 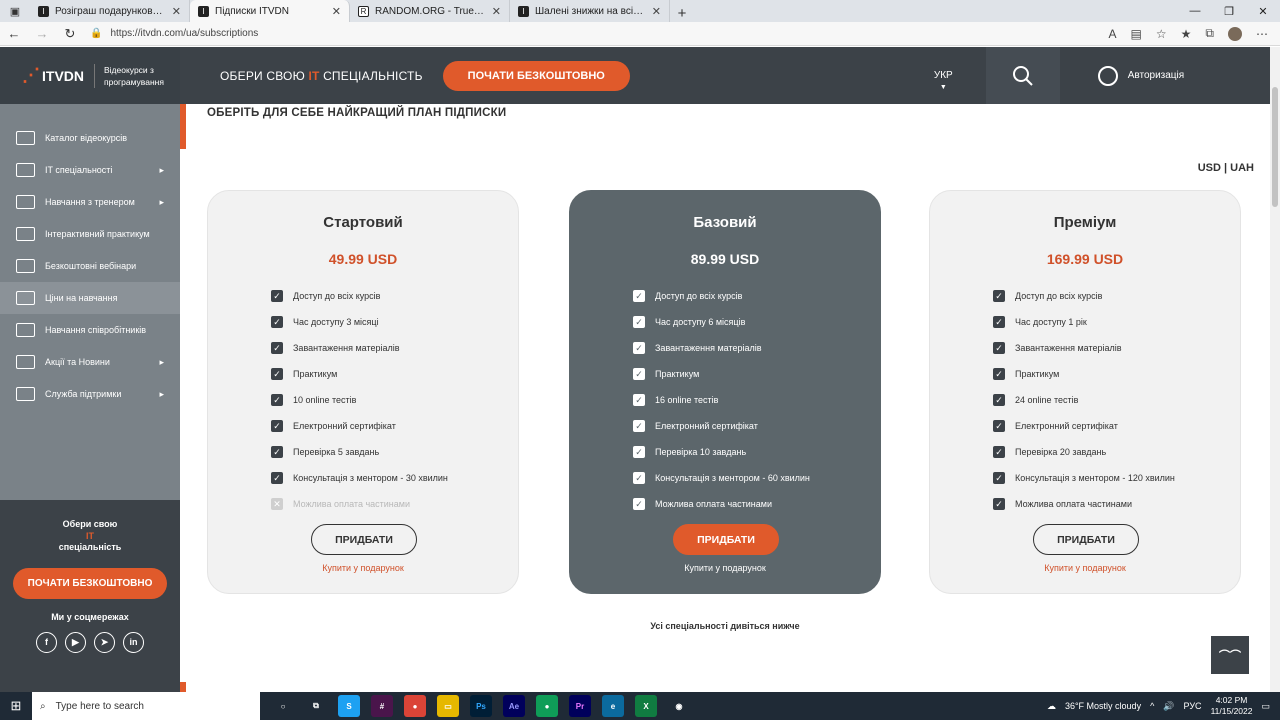 I want to click on login-button: Авторизація, so click(x=1140, y=75).